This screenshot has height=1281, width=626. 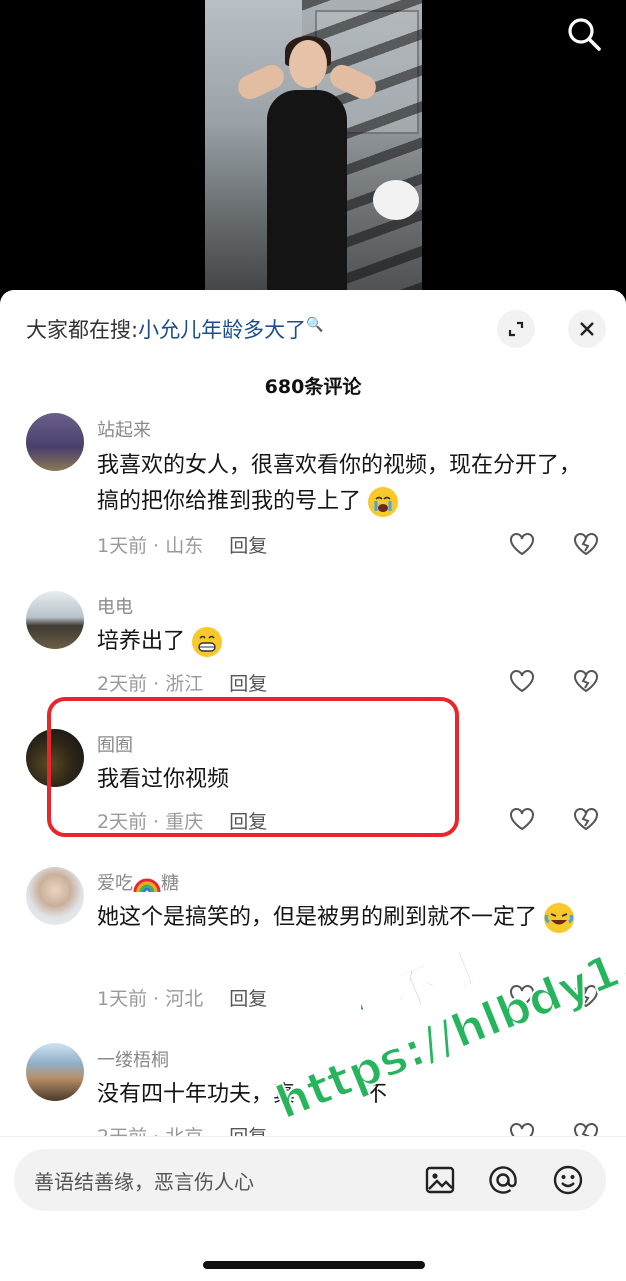 I want to click on search-icon, so click(x=584, y=34).